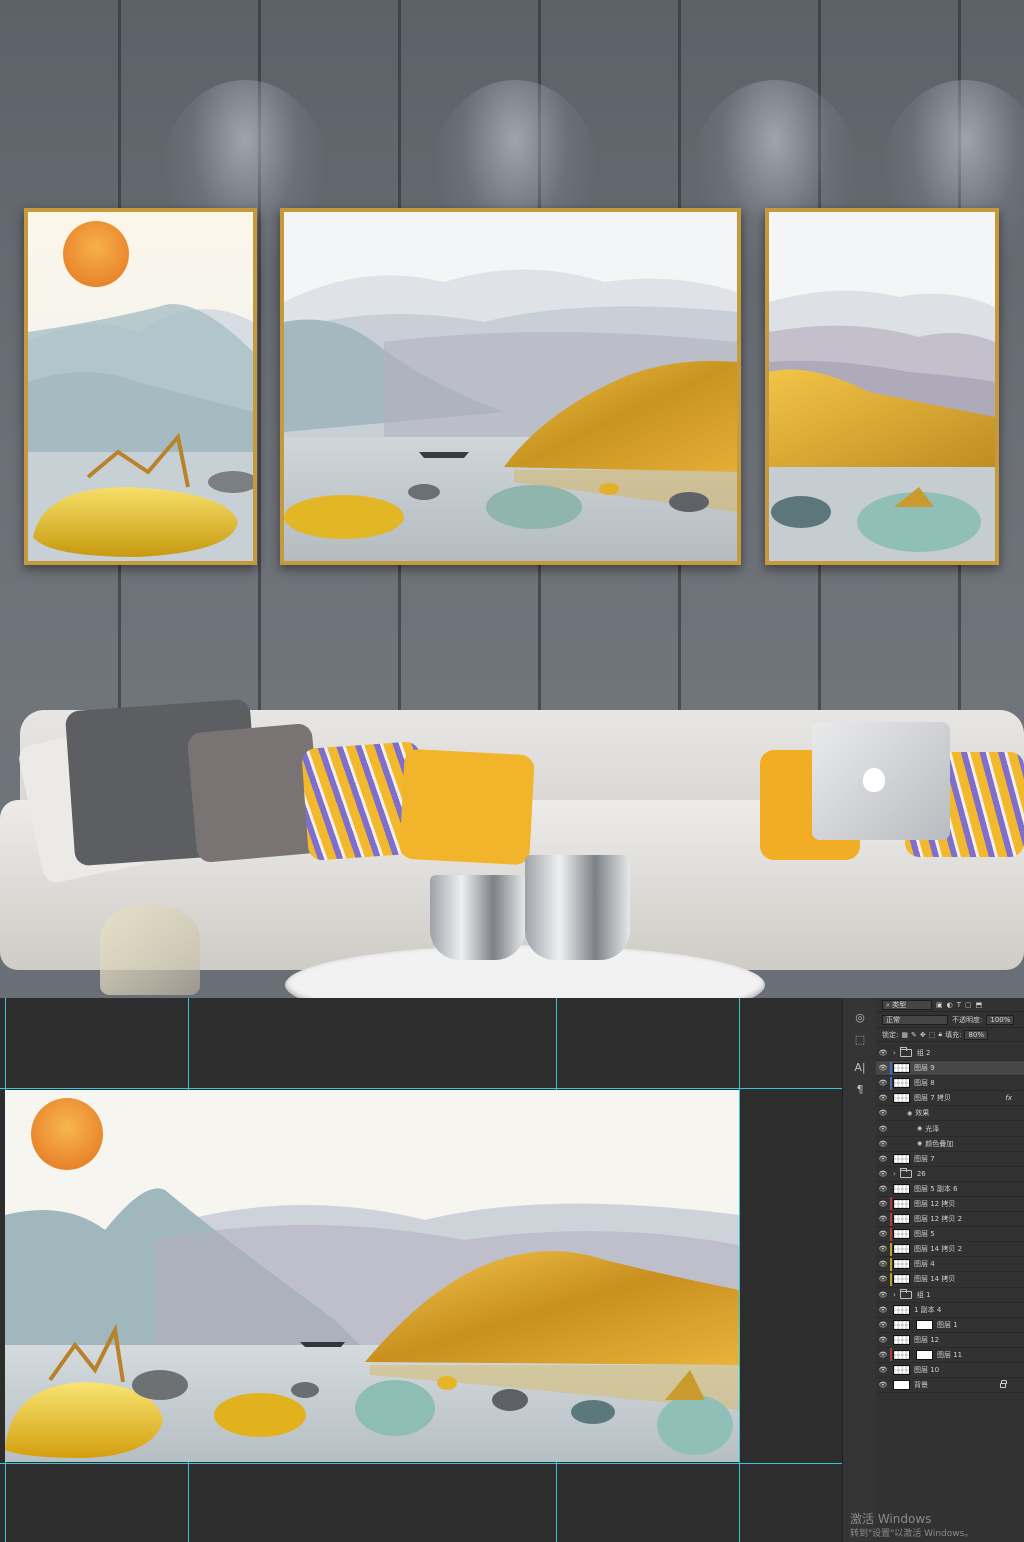 The width and height of the screenshot is (1024, 1542). Describe the element at coordinates (950, 1129) in the screenshot. I see `layer-row: 👁︎ ◉ 光泽` at that location.